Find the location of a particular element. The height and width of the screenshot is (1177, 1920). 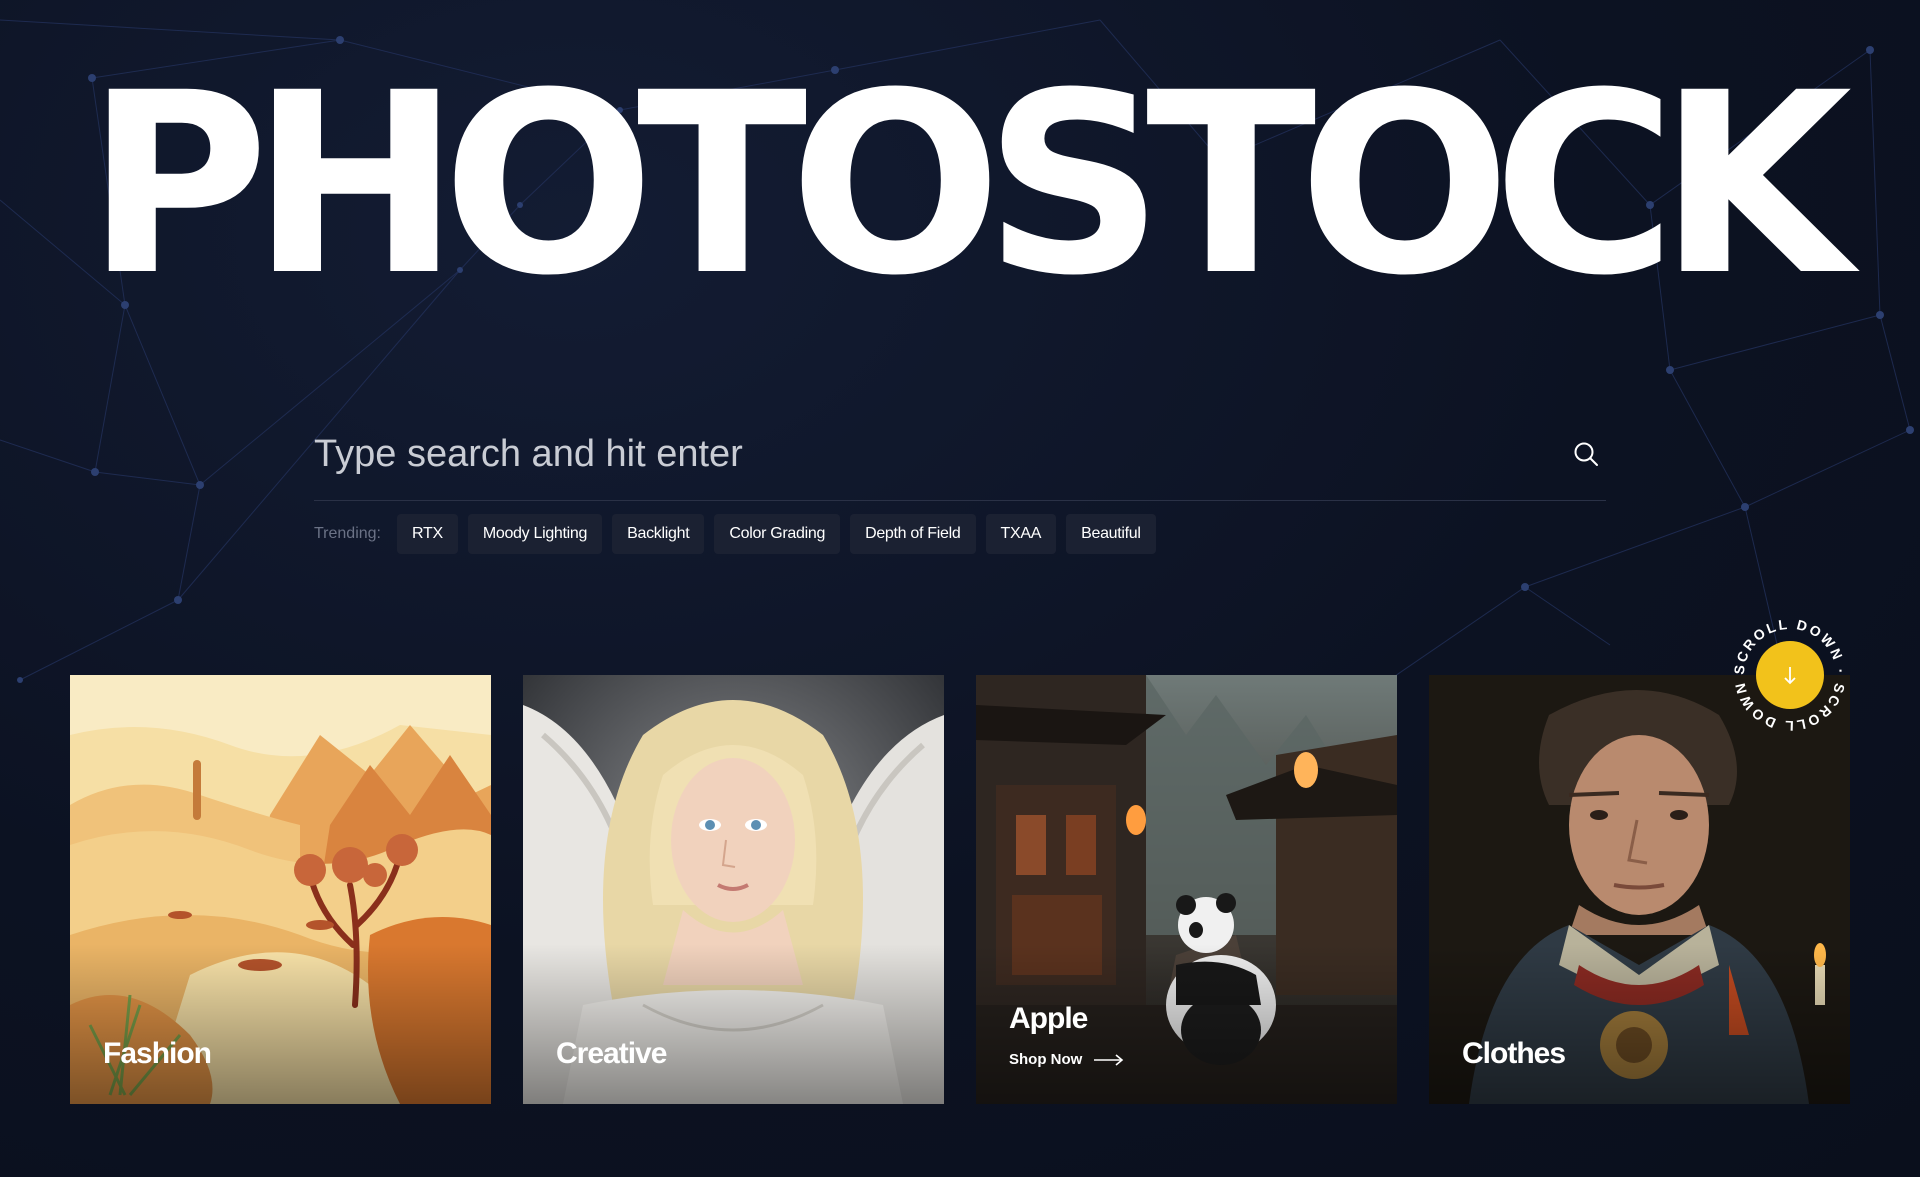

shop-now-link: Shop Now is located at coordinates (1066, 1059).